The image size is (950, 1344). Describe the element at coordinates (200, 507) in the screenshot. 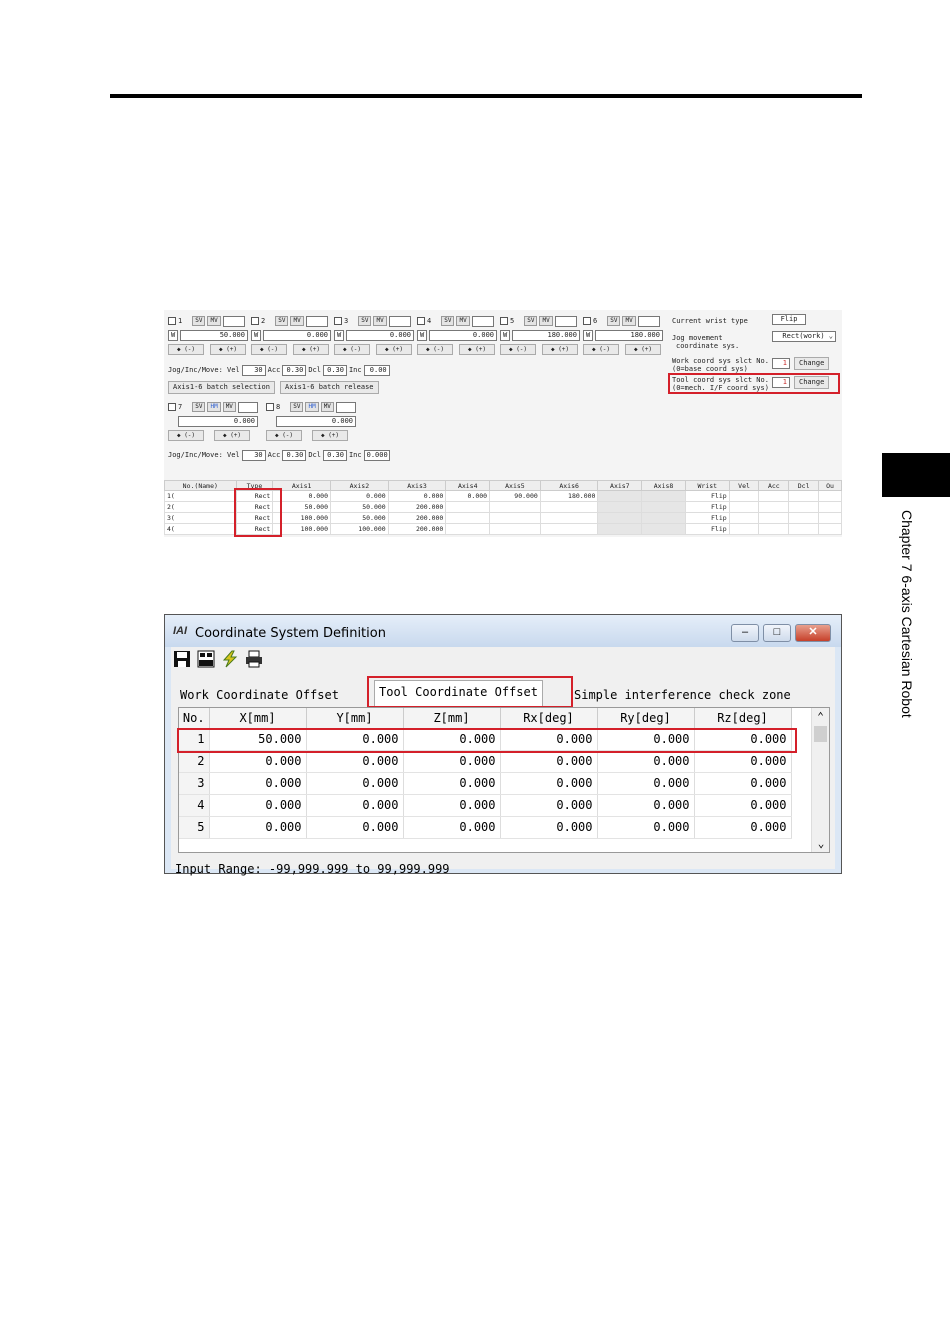

I see `table-cell: 2(` at that location.